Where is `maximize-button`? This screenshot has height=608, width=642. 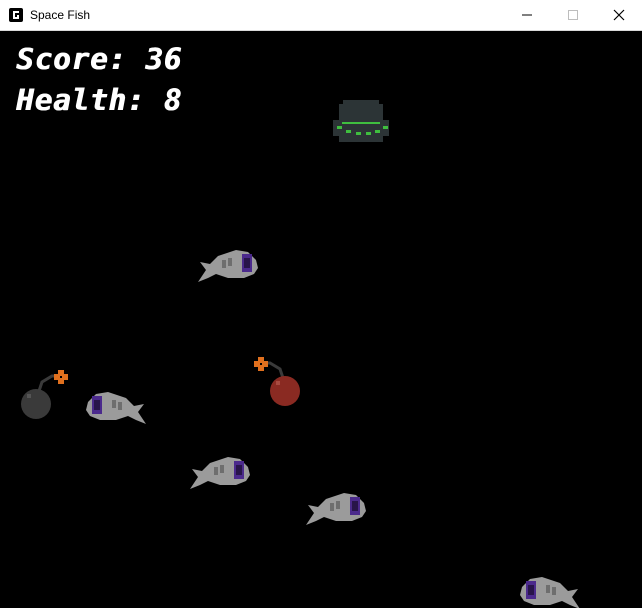
maximize-button is located at coordinates (573, 15).